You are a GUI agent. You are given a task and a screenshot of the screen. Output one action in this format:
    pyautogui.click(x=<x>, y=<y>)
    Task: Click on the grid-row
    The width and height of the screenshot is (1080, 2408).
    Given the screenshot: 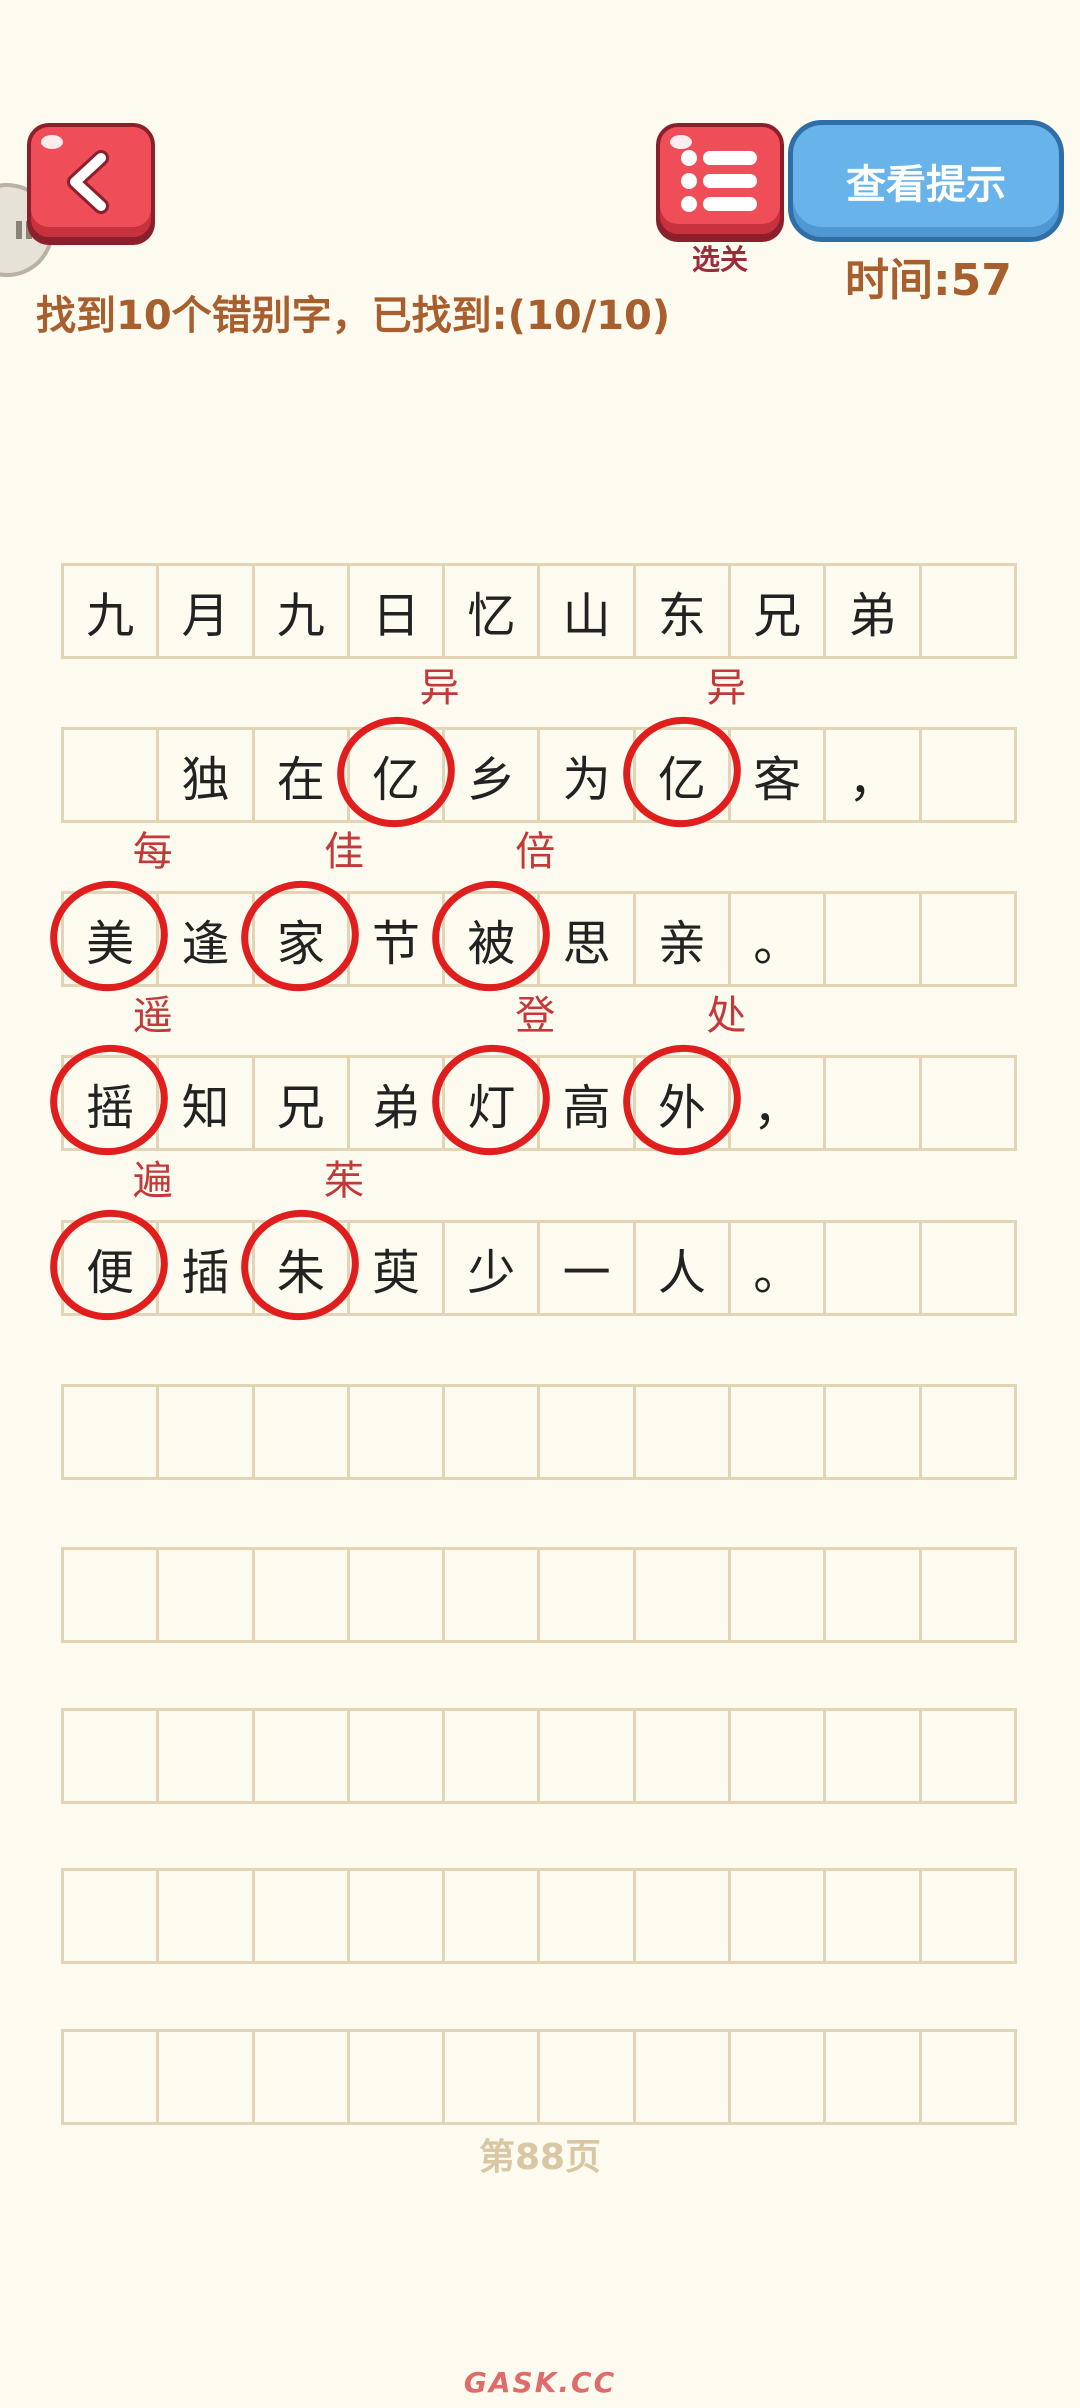 What is the action you would take?
    pyautogui.click(x=539, y=1916)
    